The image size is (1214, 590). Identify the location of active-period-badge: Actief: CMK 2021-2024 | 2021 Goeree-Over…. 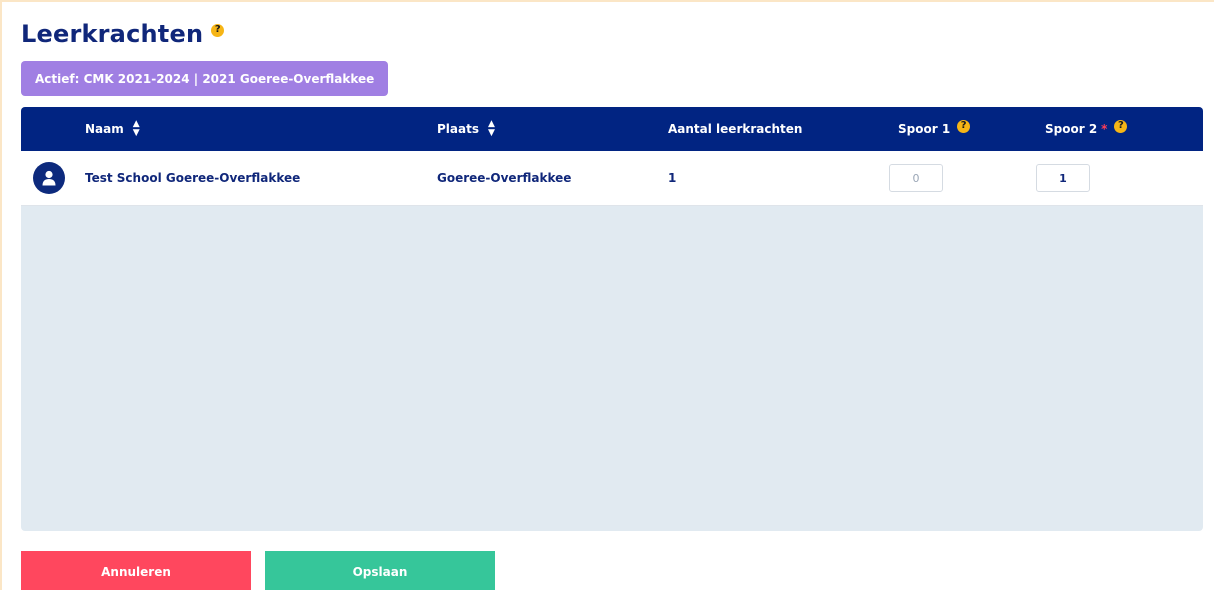
(205, 78).